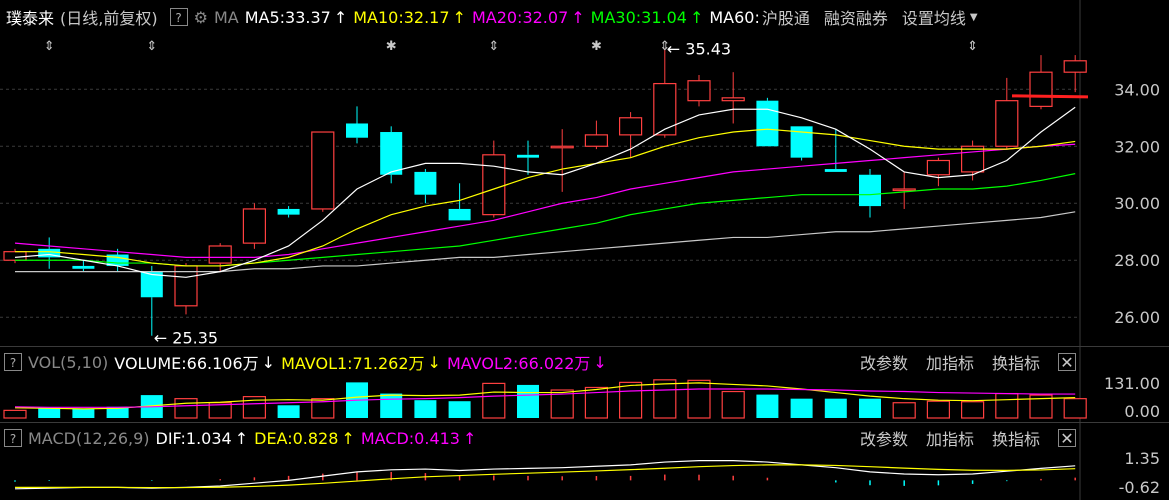 The width and height of the screenshot is (1169, 500). I want to click on vol-switch-indicator-button: 换指标, so click(1016, 362).